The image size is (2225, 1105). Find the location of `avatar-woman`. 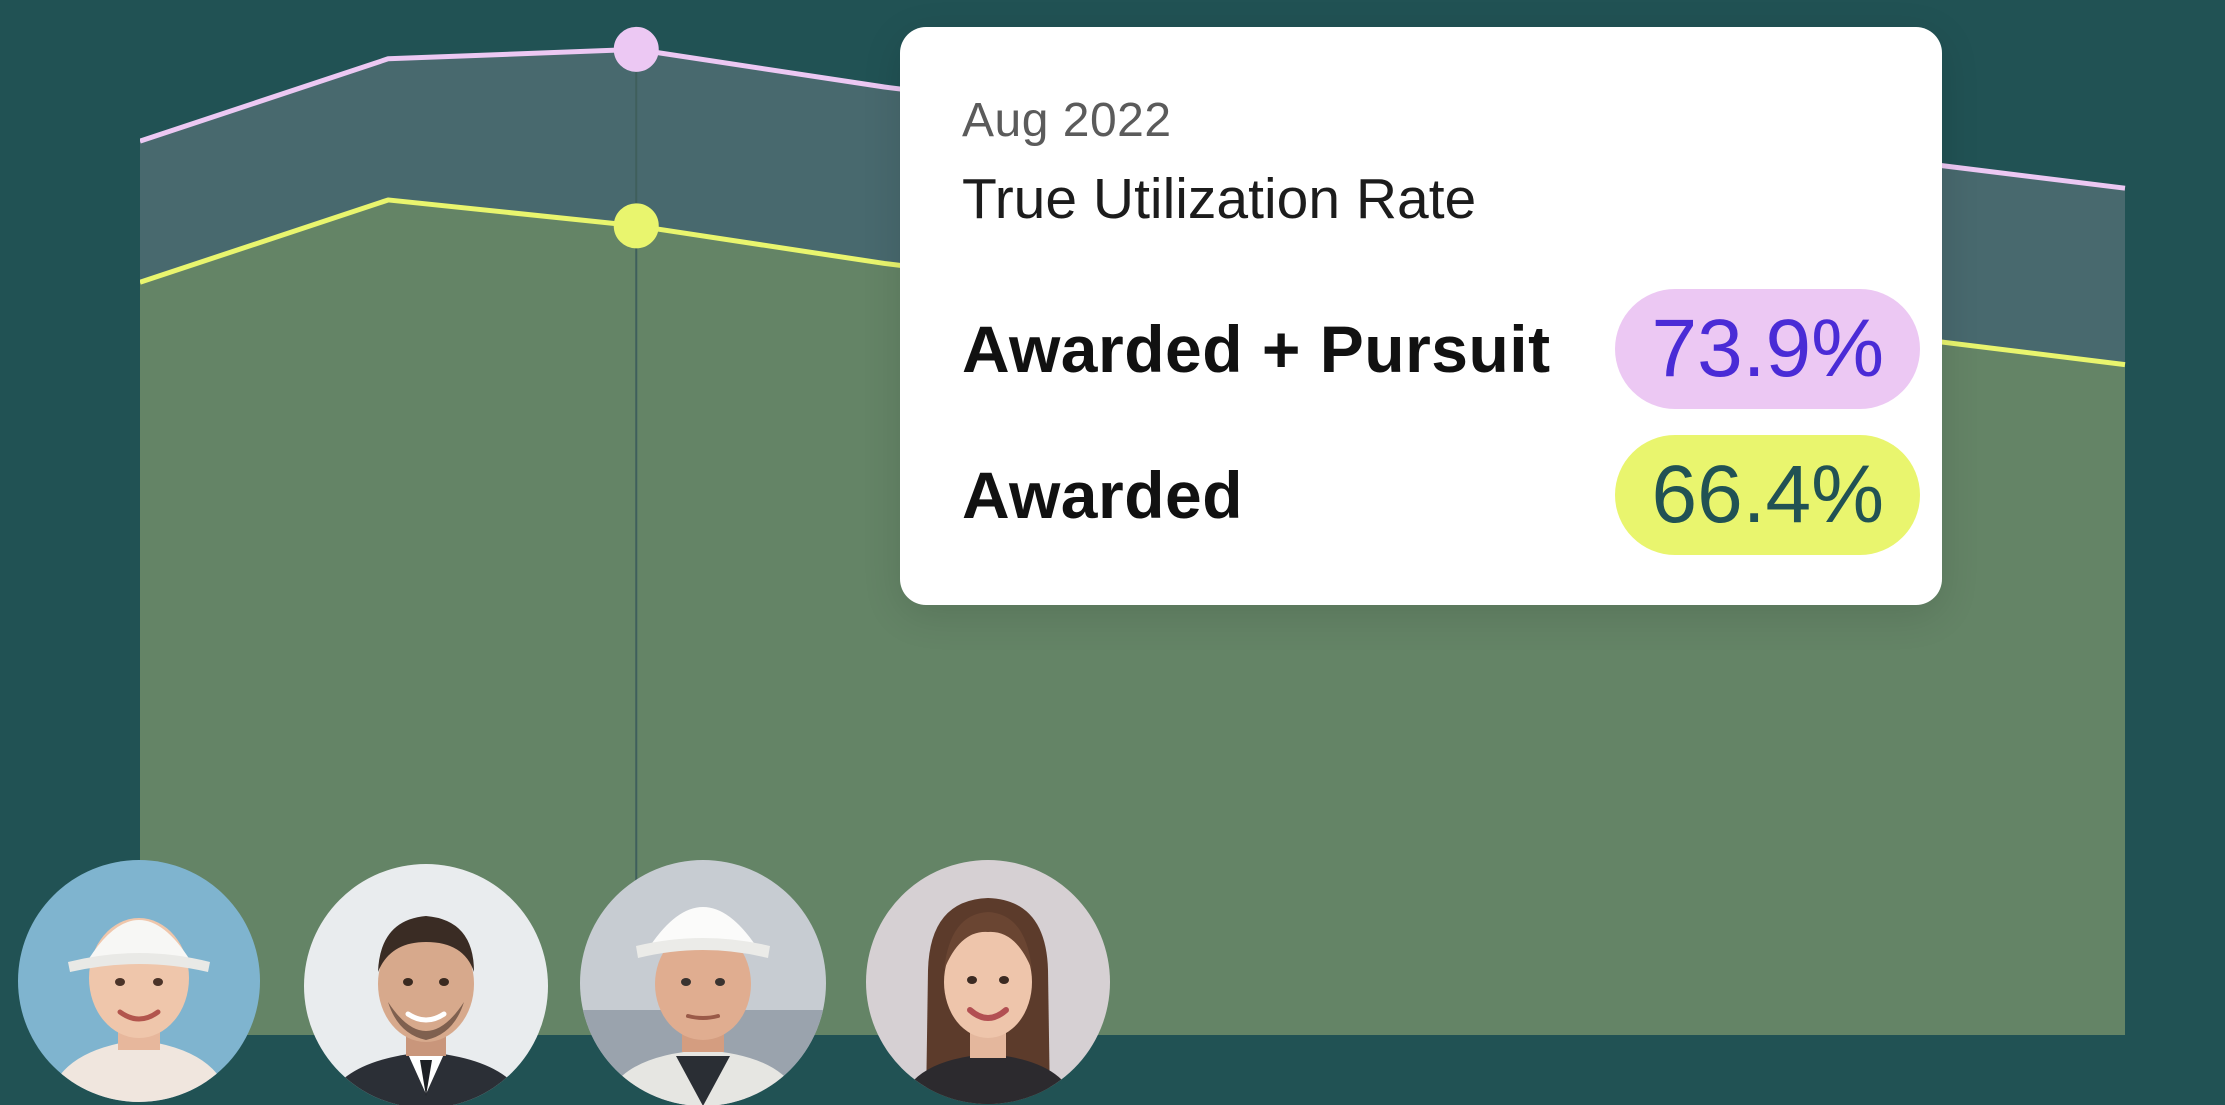

avatar-woman is located at coordinates (988, 982).